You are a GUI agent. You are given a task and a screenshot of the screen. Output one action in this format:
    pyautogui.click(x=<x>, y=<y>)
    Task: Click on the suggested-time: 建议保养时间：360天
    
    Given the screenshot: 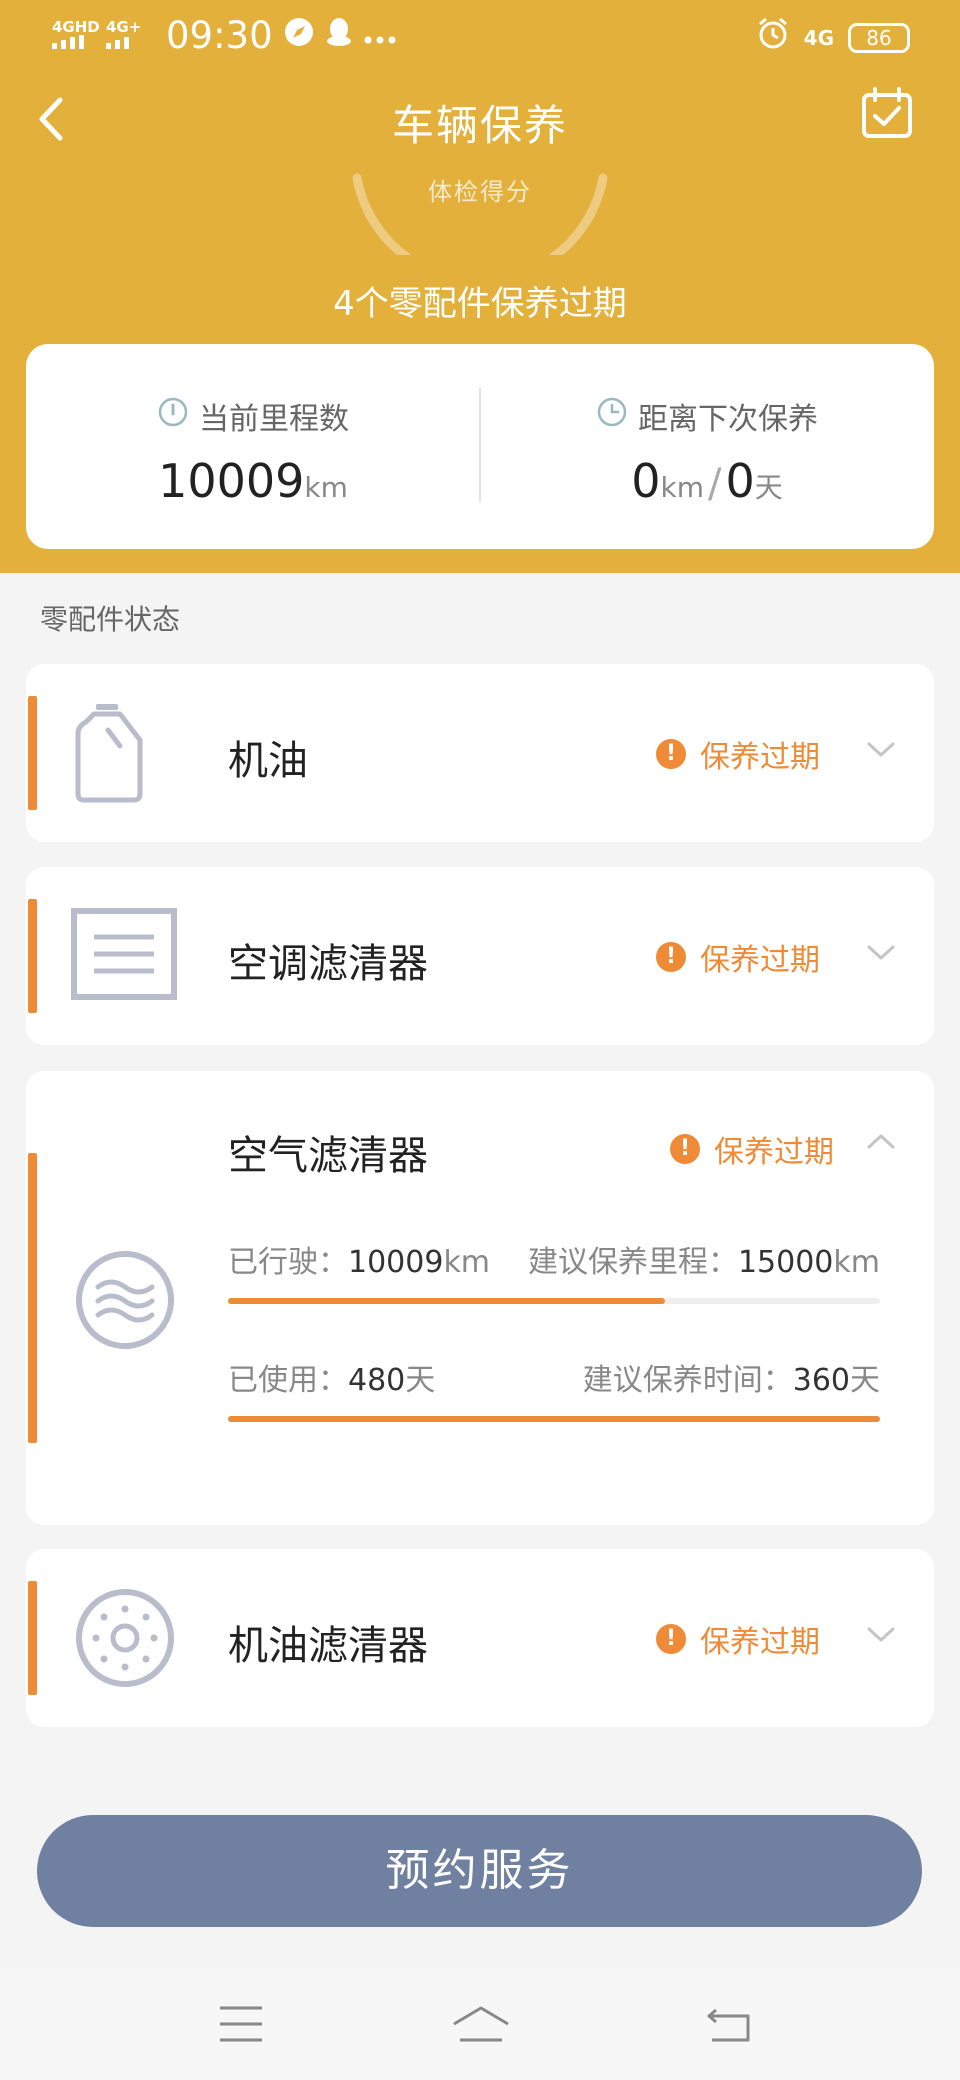 What is the action you would take?
    pyautogui.click(x=731, y=1380)
    